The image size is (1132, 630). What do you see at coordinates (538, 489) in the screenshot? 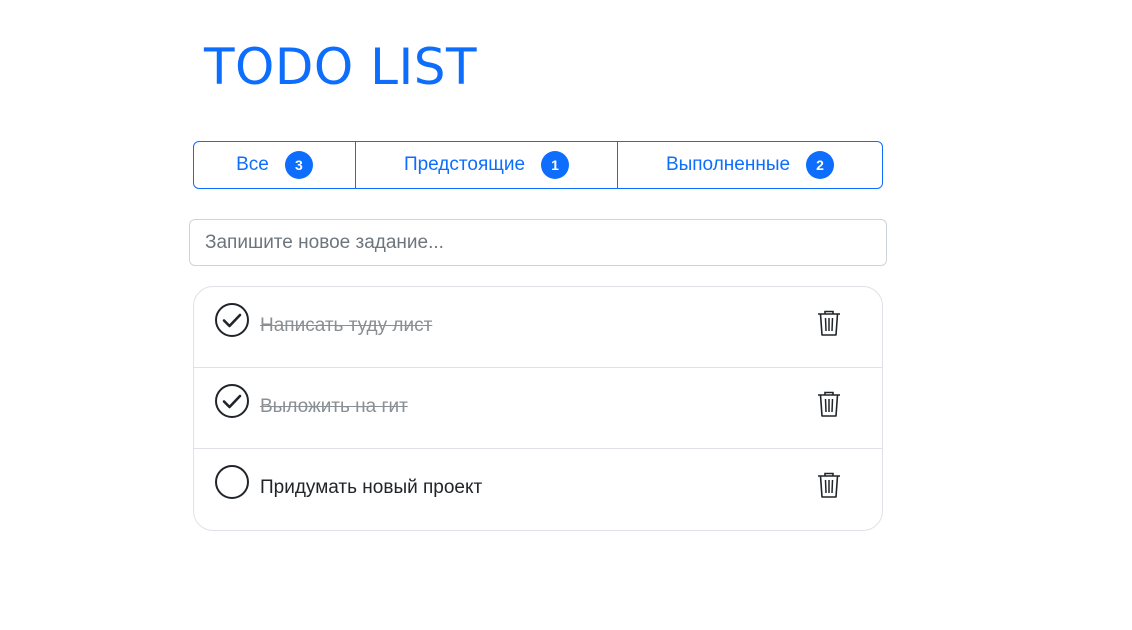
I see `task-item: Придумать новый проект` at bounding box center [538, 489].